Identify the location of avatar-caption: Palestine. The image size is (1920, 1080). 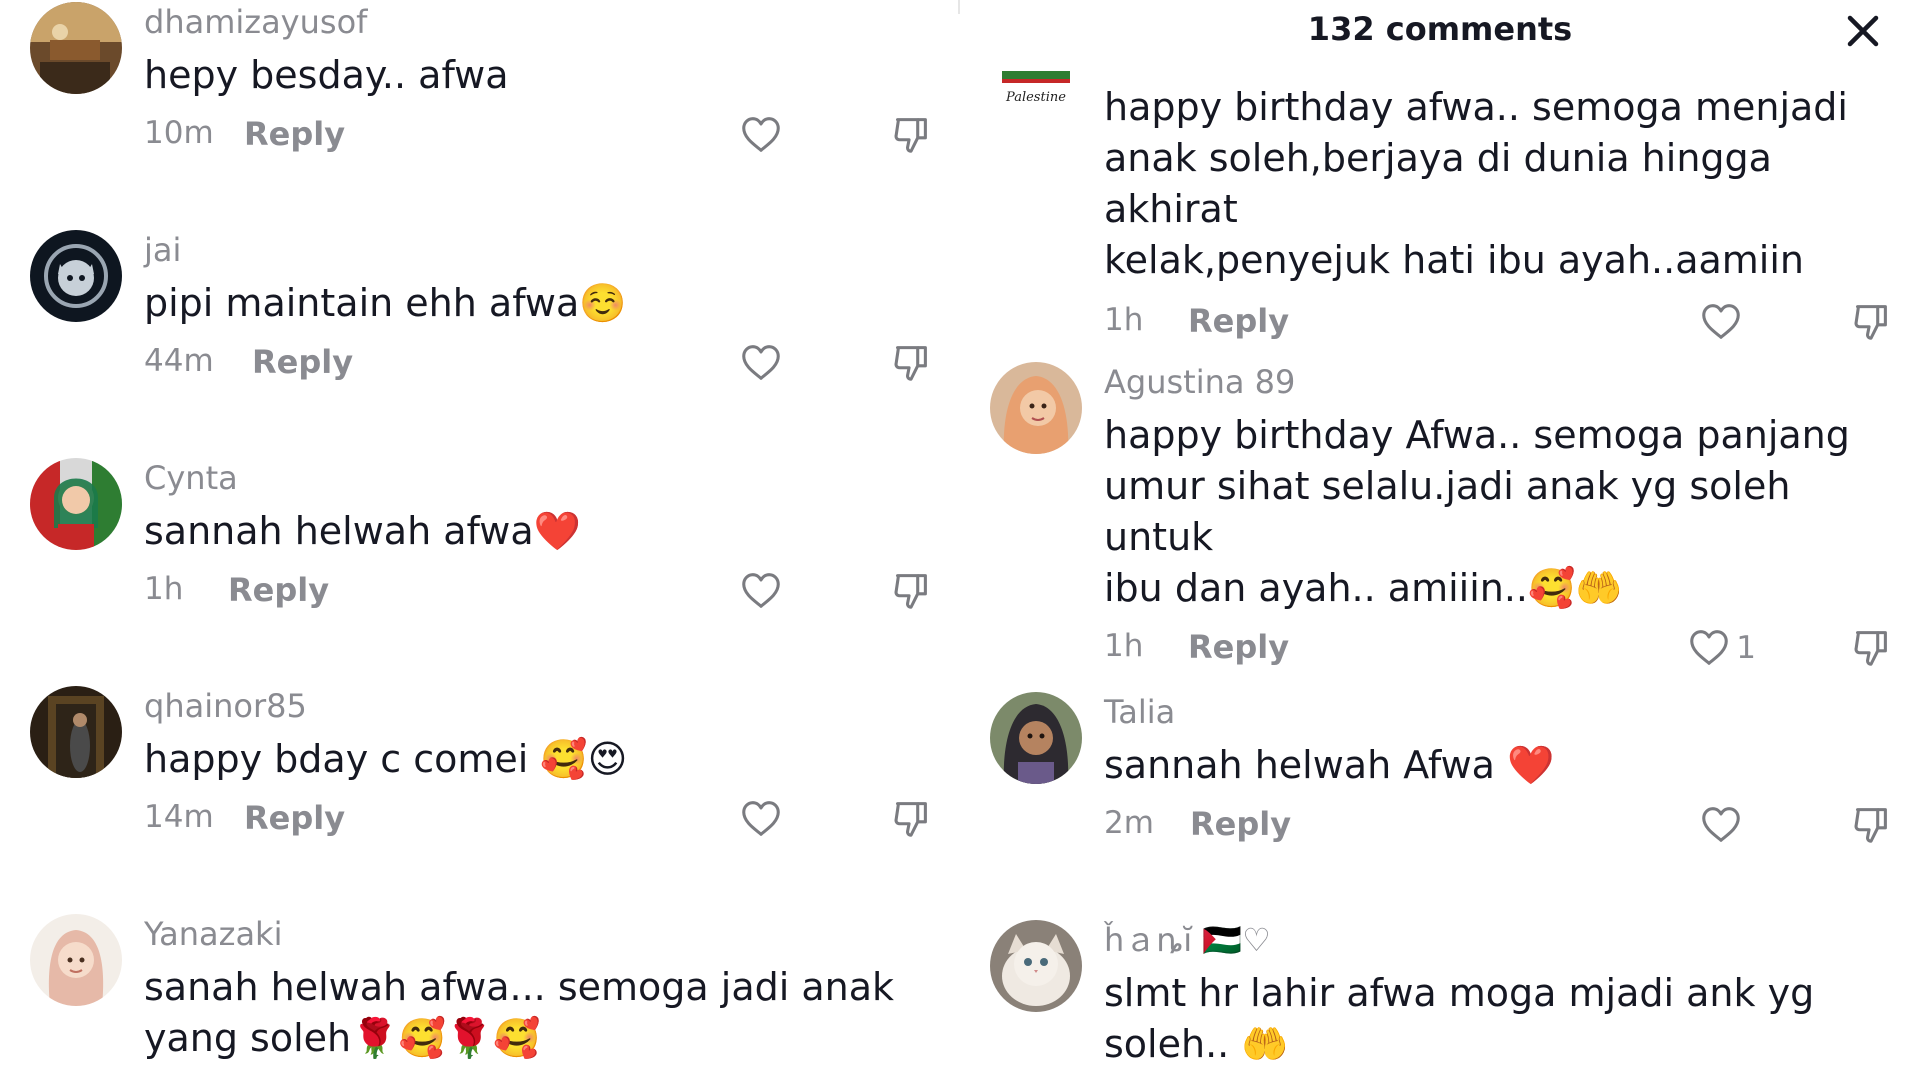
(1035, 97).